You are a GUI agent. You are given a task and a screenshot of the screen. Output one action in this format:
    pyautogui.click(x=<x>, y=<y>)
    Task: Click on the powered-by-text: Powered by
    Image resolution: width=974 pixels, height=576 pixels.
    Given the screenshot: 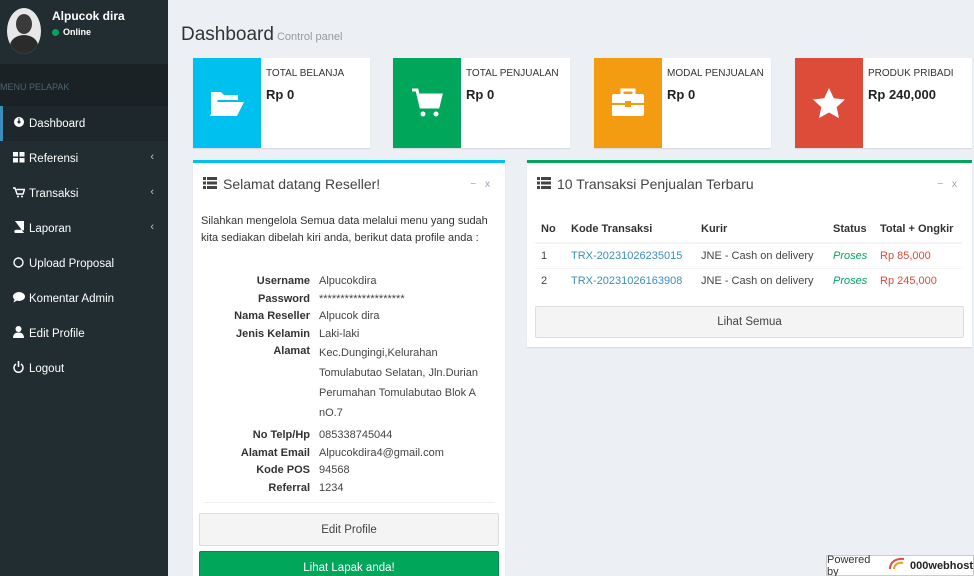 What is the action you would take?
    pyautogui.click(x=849, y=564)
    